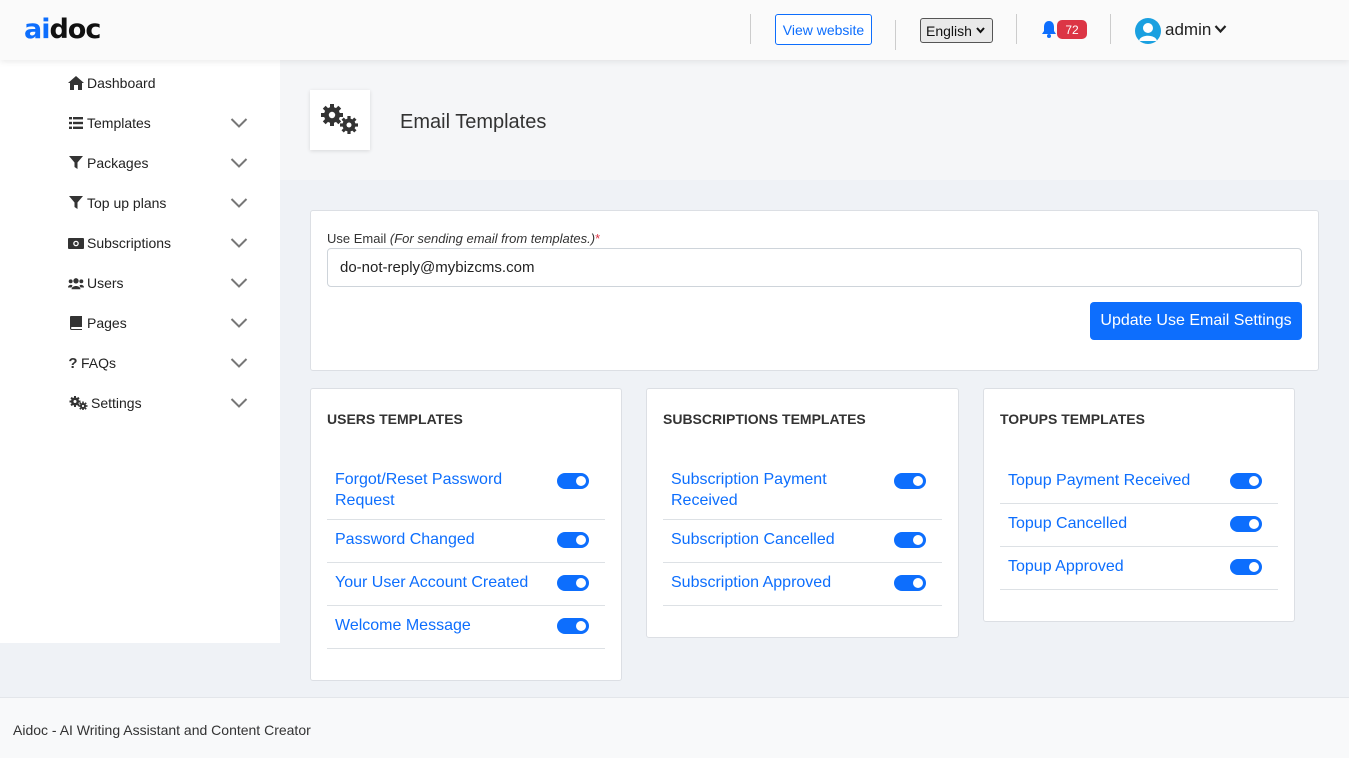 The height and width of the screenshot is (758, 1349). What do you see at coordinates (1049, 29) in the screenshot?
I see `bell-icon` at bounding box center [1049, 29].